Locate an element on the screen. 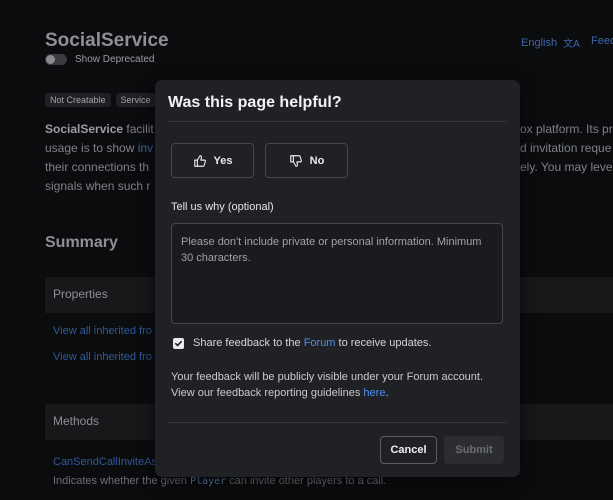 This screenshot has height=500, width=613. feedback-link: Feec is located at coordinates (602, 41).